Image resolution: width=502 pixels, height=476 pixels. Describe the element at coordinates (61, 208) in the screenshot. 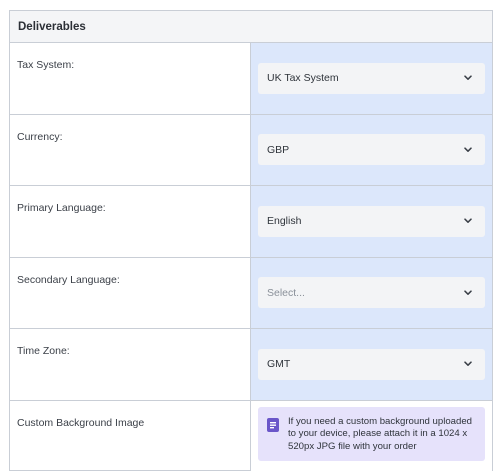

I see `primary-language-label: Primary Language:` at that location.